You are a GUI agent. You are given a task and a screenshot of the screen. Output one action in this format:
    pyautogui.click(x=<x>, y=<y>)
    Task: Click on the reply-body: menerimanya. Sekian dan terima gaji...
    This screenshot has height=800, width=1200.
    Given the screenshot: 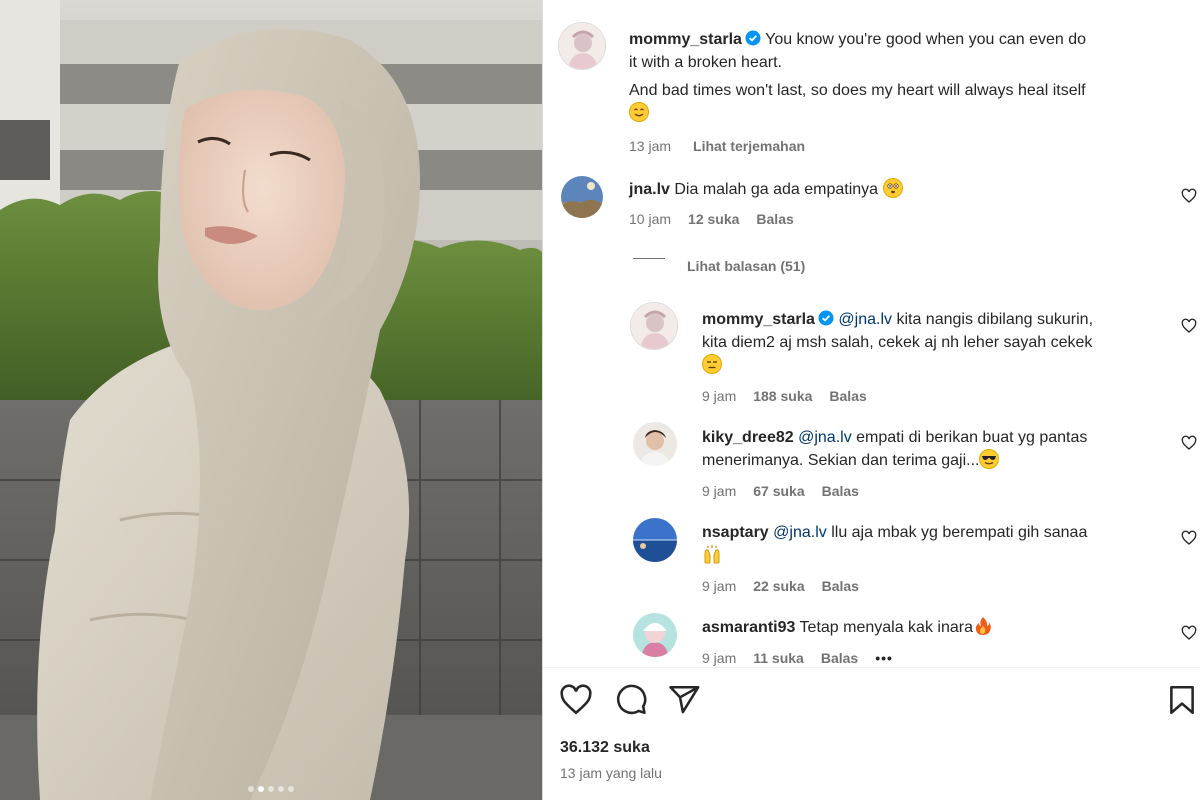 What is the action you would take?
    pyautogui.click(x=841, y=460)
    